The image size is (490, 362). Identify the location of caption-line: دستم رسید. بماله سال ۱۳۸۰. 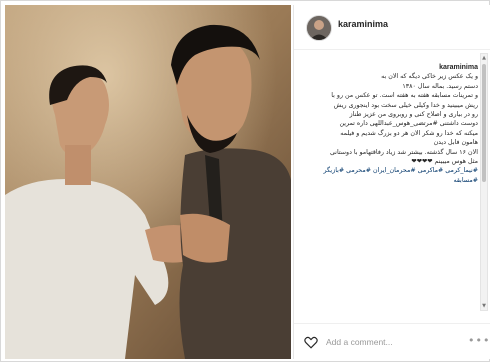
(440, 86).